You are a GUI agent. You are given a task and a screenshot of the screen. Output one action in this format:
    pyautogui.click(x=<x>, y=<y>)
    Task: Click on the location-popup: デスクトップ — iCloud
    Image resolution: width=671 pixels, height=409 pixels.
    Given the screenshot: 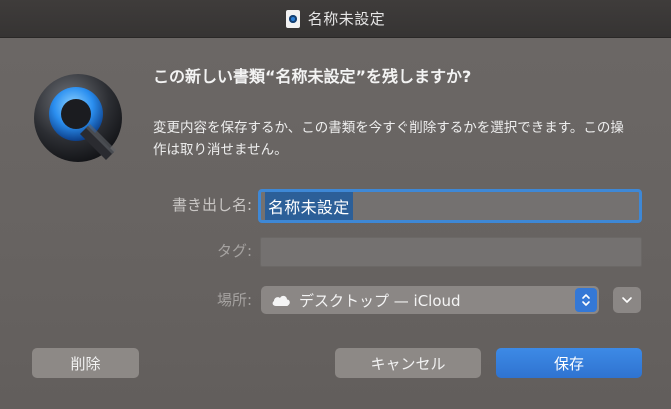 What is the action you would take?
    pyautogui.click(x=430, y=300)
    